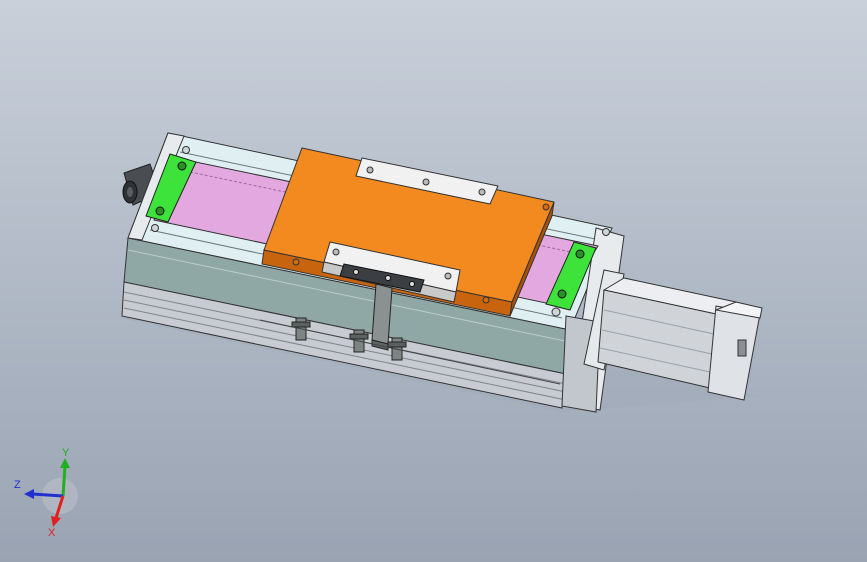  What do you see at coordinates (29, 494) in the screenshot?
I see `z-axis-head` at bounding box center [29, 494].